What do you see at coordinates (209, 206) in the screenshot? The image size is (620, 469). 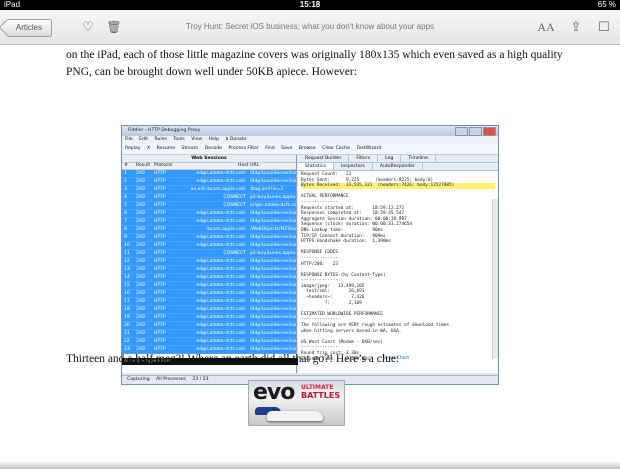 I see `table-row: 5 200 HTTP CONNECT origin.adobe-dcfs.com` at bounding box center [209, 206].